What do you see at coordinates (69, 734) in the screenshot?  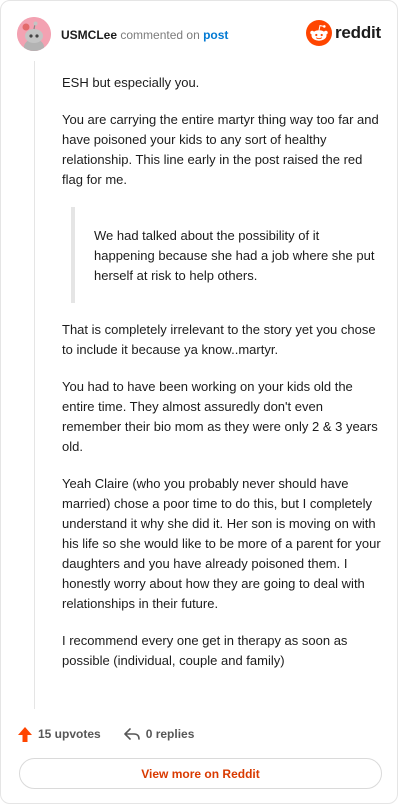 I see `upvote-count: 15 upvotes` at bounding box center [69, 734].